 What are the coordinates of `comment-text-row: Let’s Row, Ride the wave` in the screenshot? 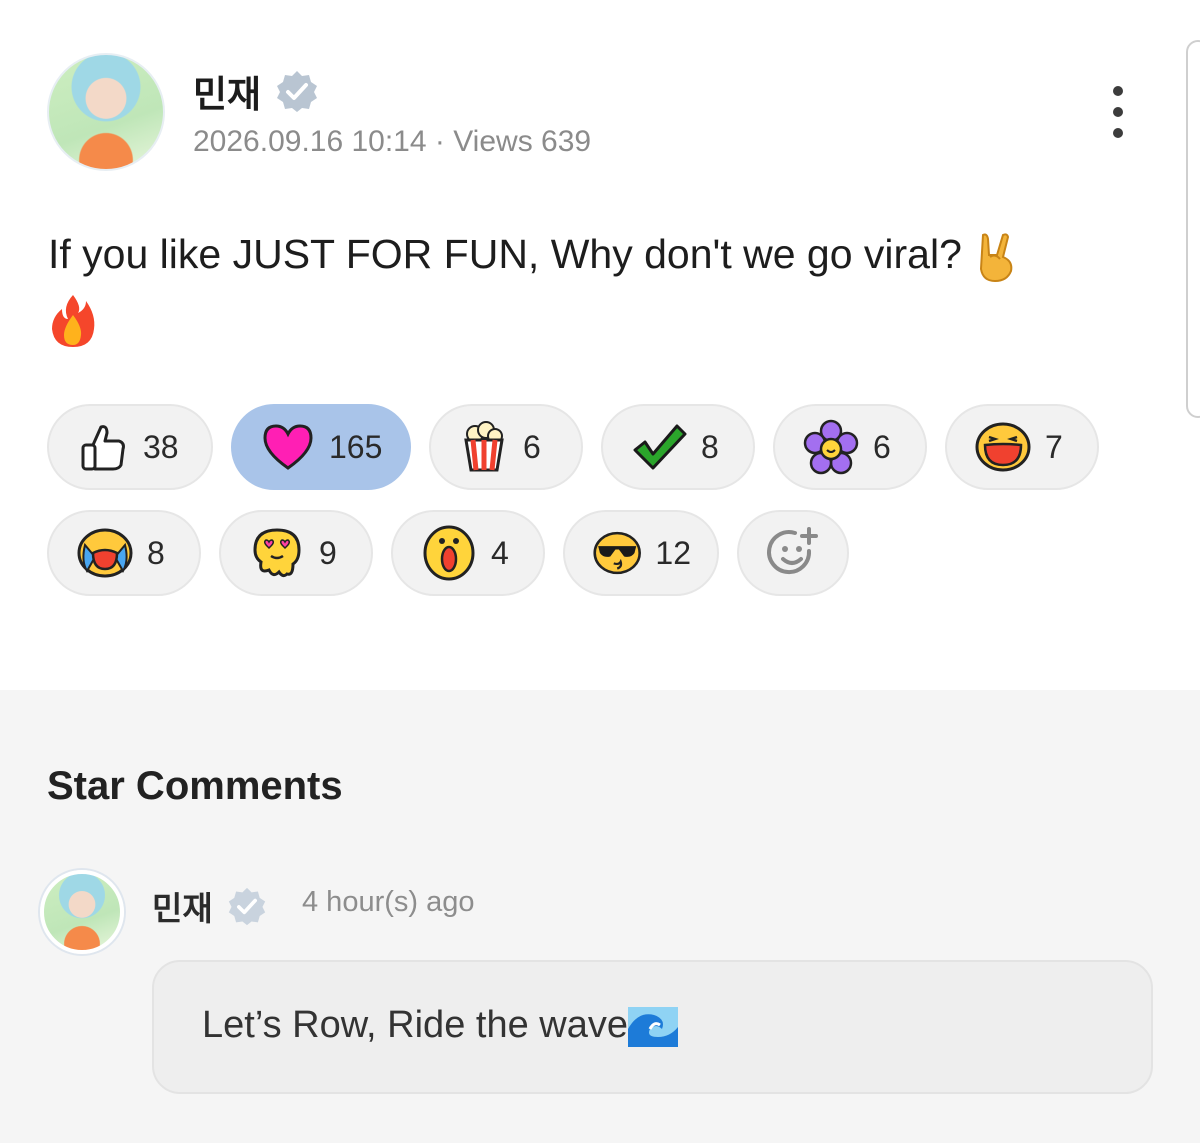 It's located at (440, 1025).